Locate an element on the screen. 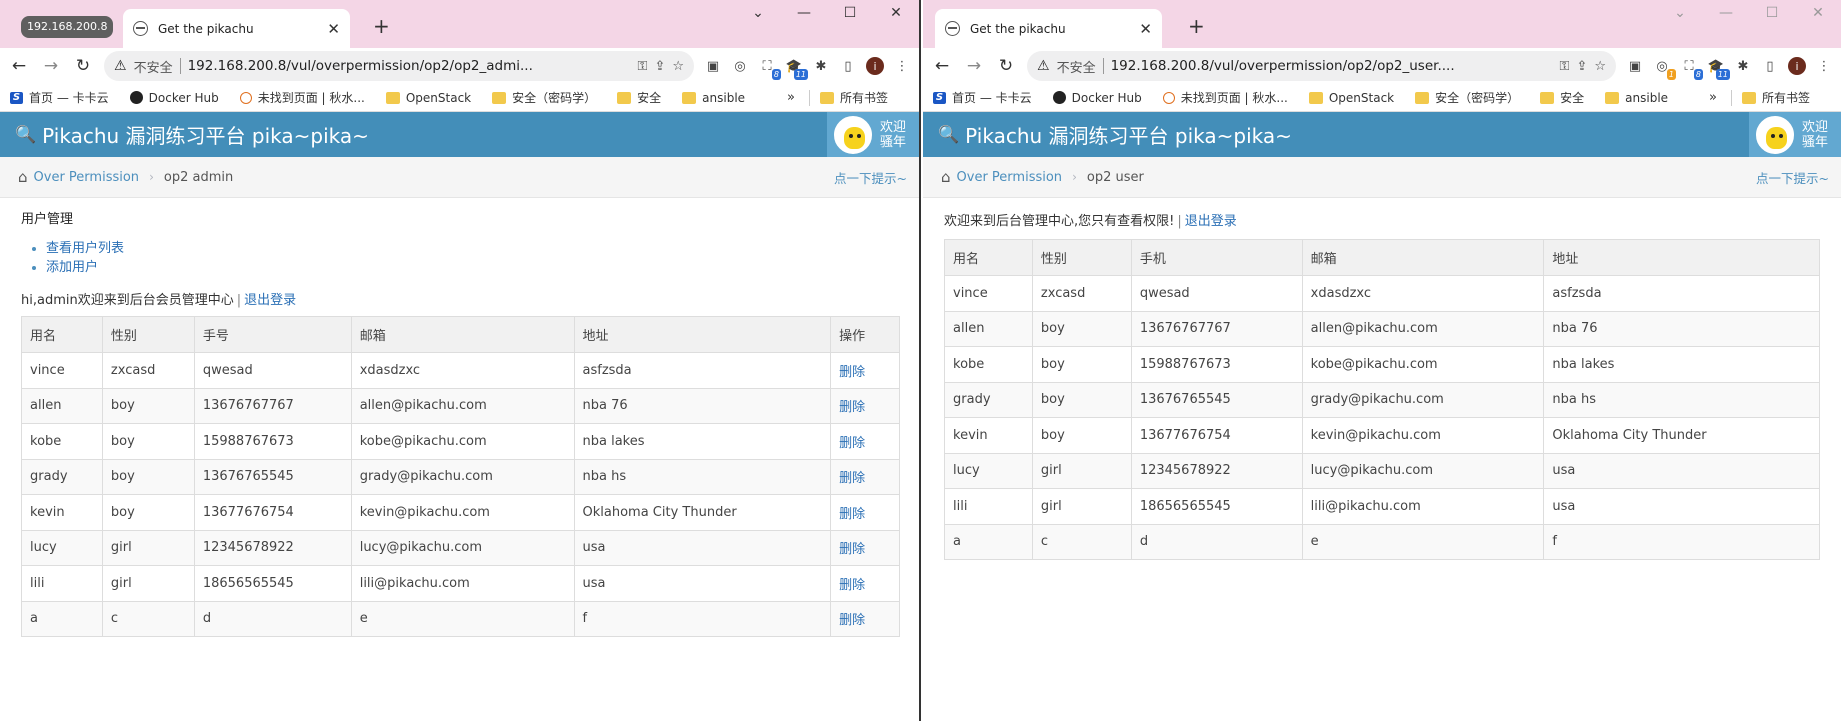  table-cell: zxcasd is located at coordinates (1081, 293).